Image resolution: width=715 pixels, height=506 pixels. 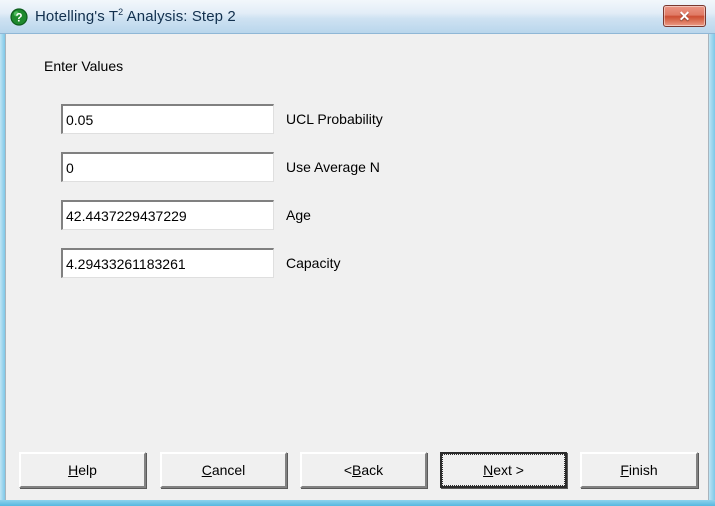 I want to click on next-button-focus-rect: Next >, so click(x=503, y=470).